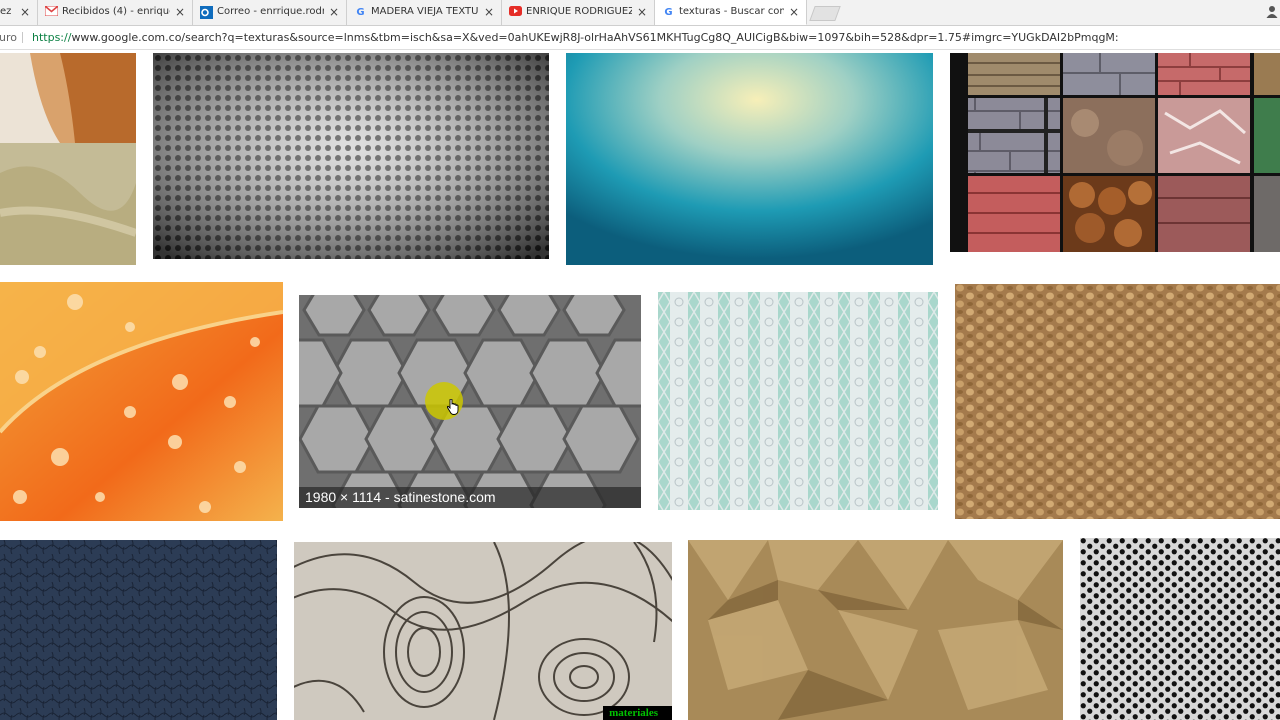 Image resolution: width=1280 pixels, height=720 pixels. Describe the element at coordinates (138, 630) in the screenshot. I see `texture-image-blue-leather` at that location.